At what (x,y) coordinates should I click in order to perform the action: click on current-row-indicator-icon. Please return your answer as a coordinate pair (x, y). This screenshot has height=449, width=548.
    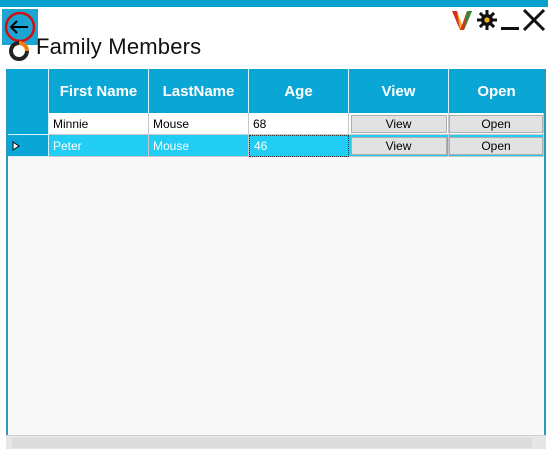
    Looking at the image, I should click on (16, 145).